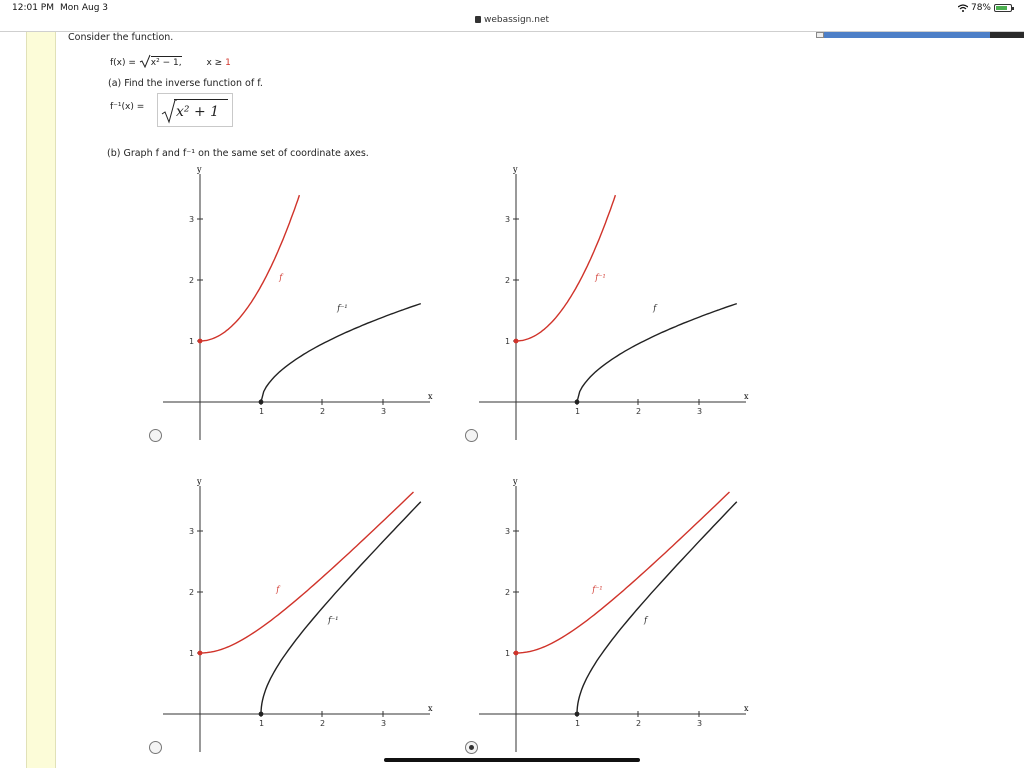  What do you see at coordinates (1004, 8) in the screenshot?
I see `battery-icon` at bounding box center [1004, 8].